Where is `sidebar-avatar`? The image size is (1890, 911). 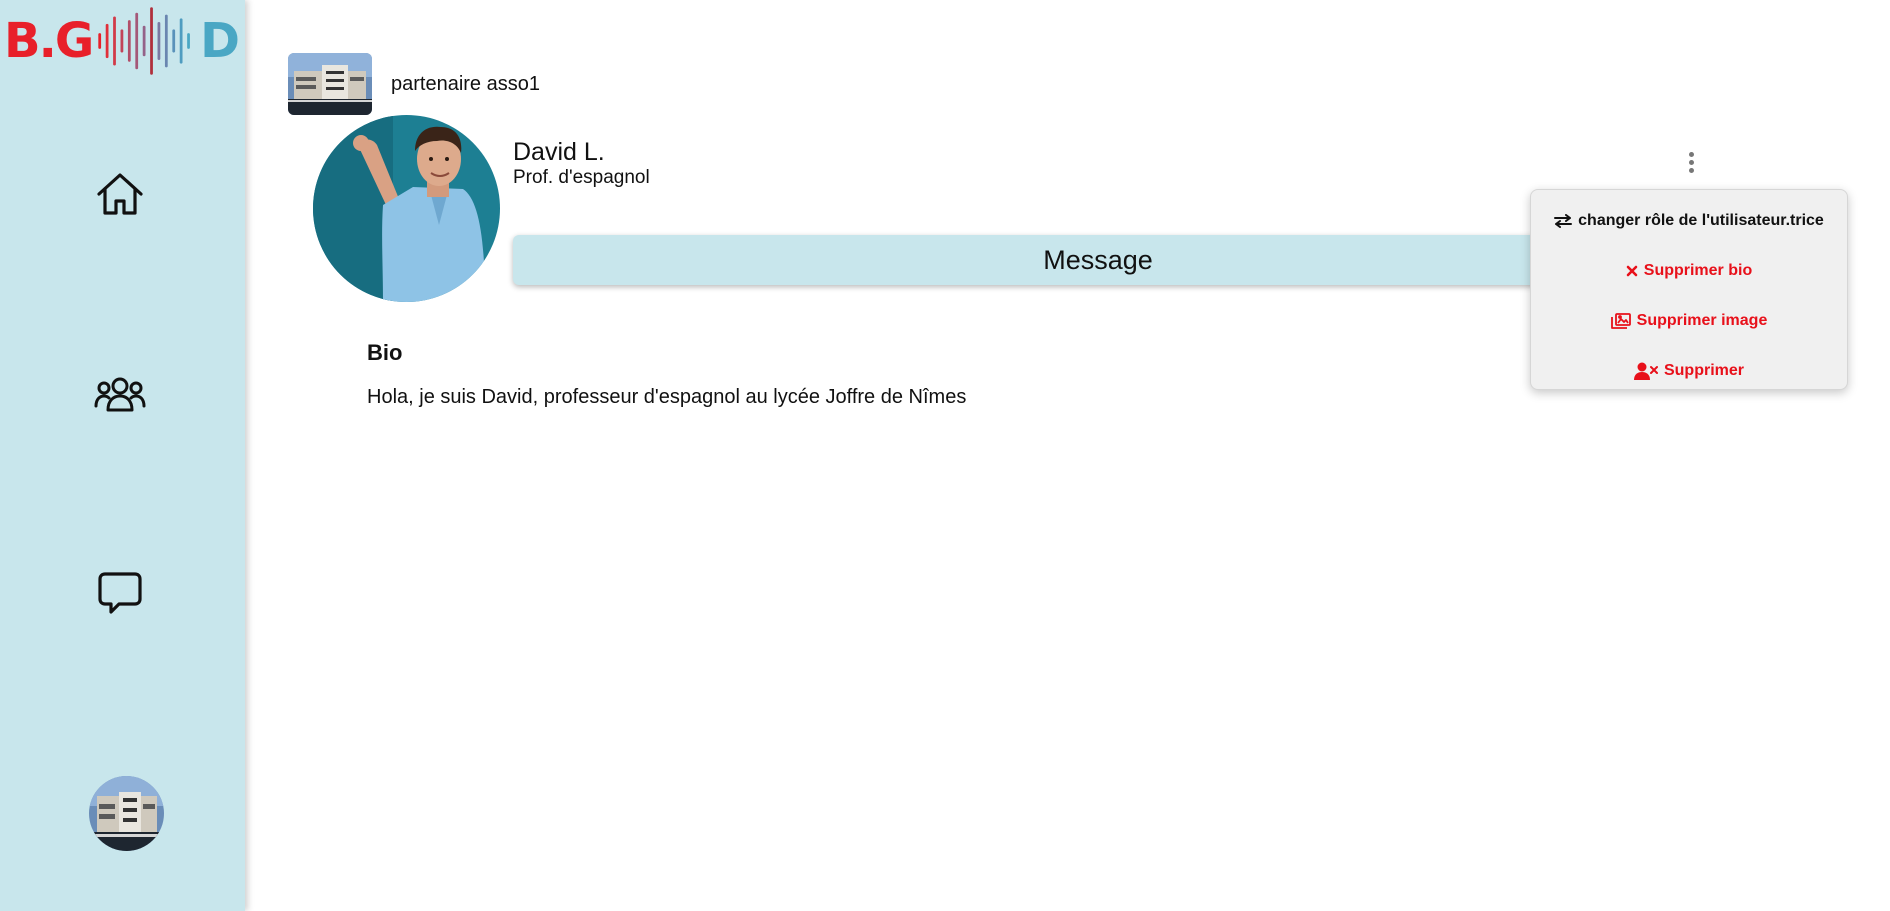 sidebar-avatar is located at coordinates (126, 813).